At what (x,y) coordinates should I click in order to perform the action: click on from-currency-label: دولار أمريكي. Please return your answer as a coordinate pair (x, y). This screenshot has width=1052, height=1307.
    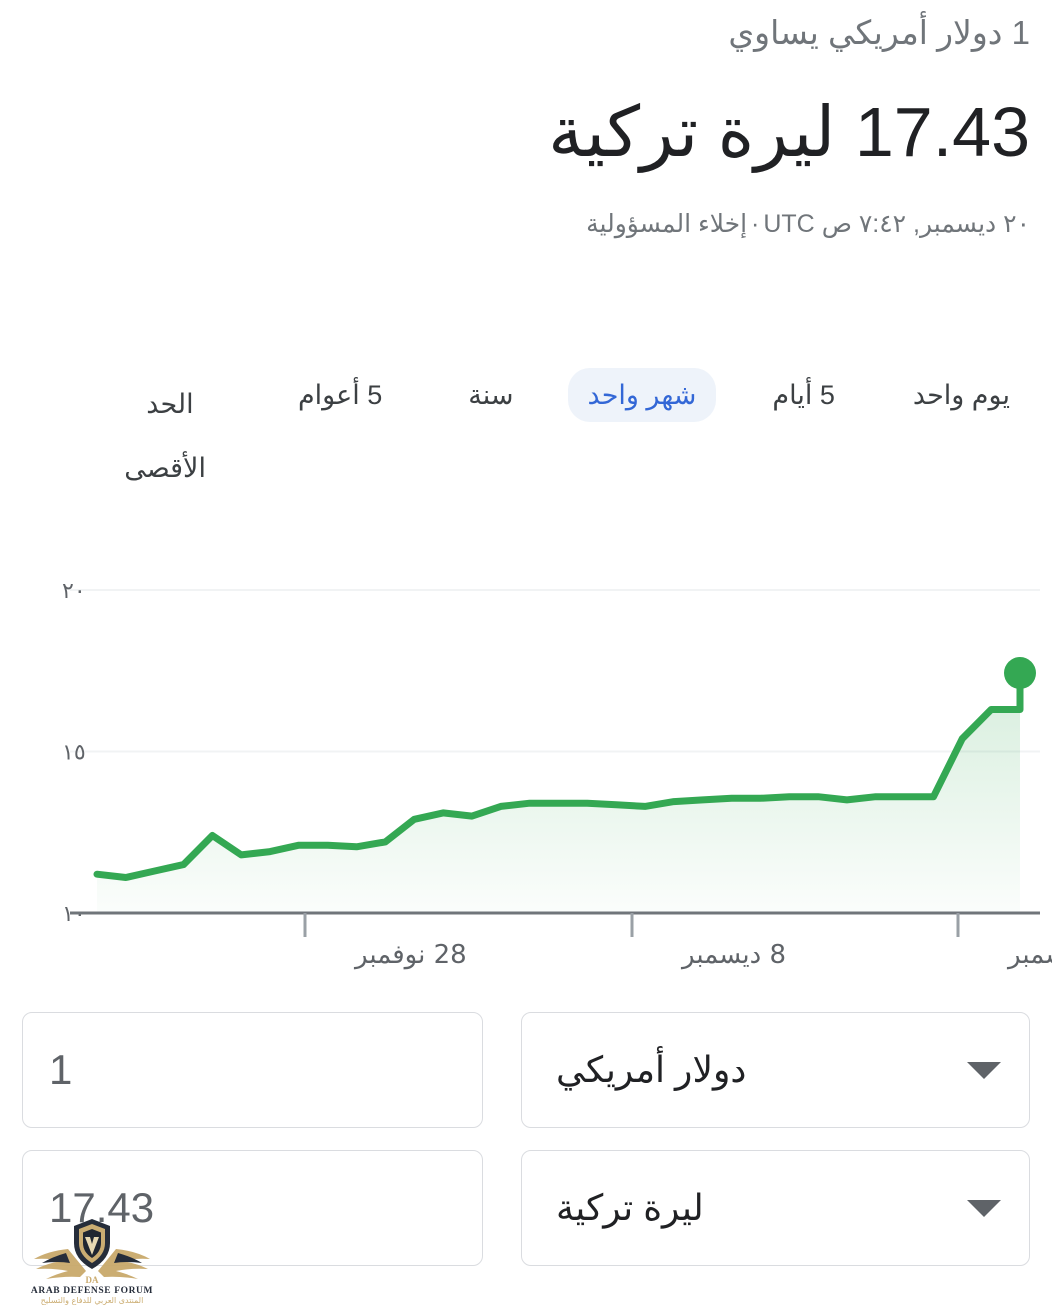
    Looking at the image, I should click on (651, 1069).